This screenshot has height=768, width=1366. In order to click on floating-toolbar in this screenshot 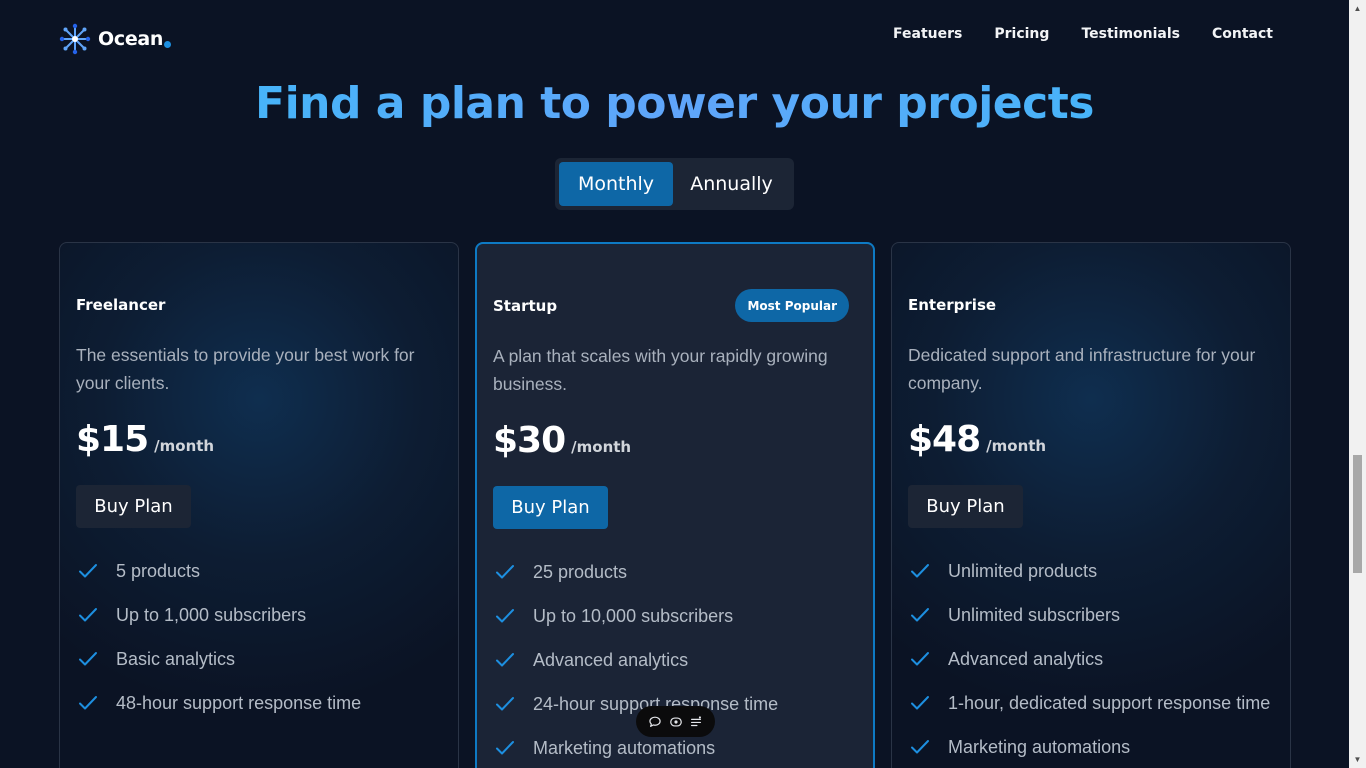, I will do `click(675, 721)`.